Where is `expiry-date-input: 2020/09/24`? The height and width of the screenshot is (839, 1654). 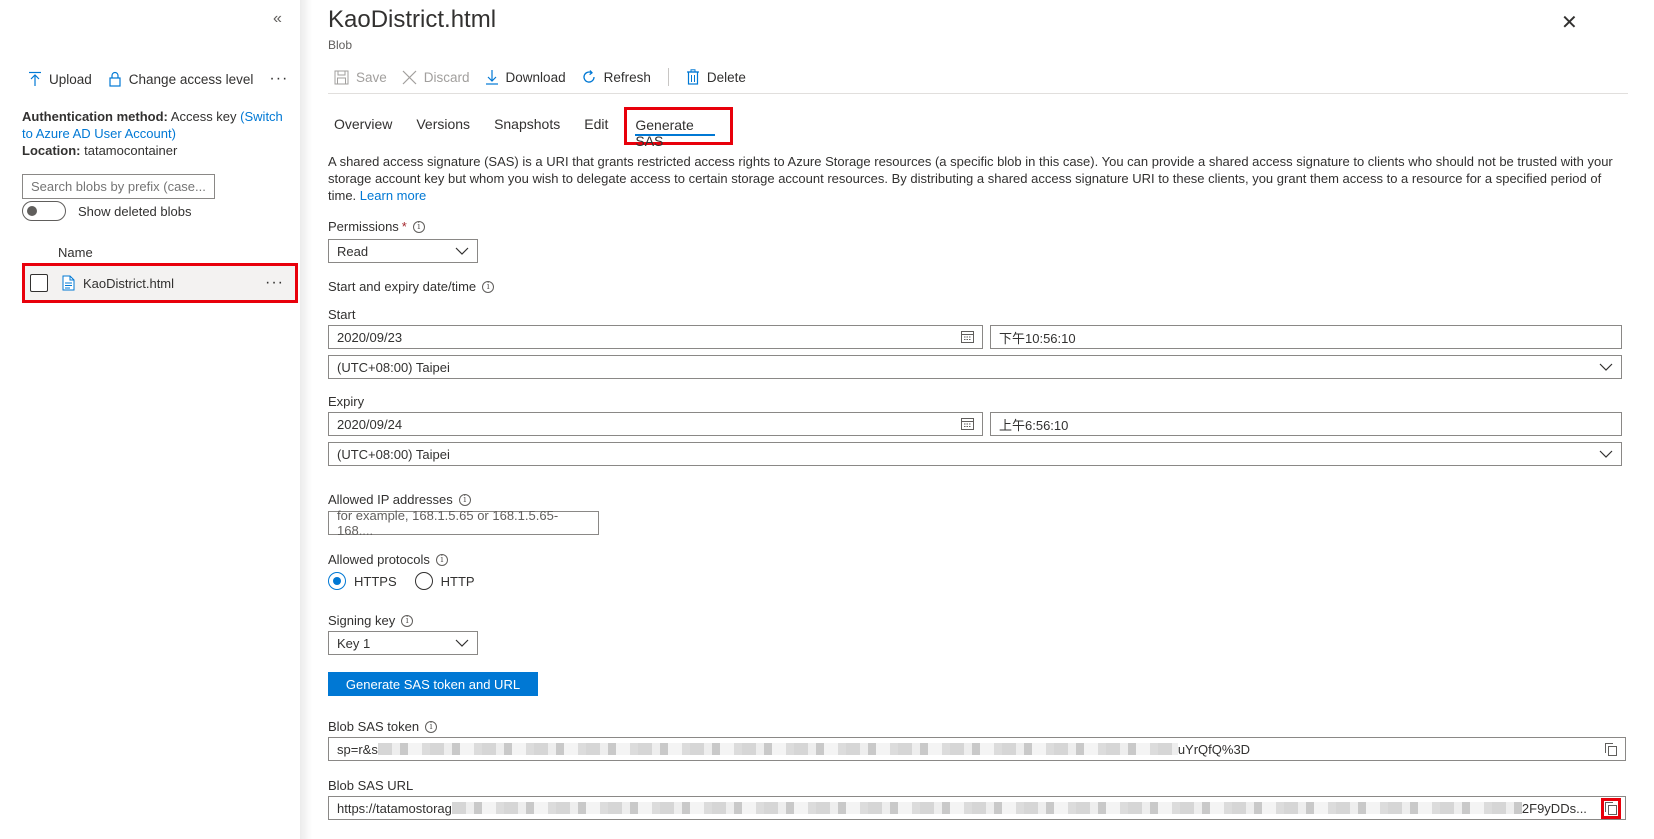
expiry-date-input: 2020/09/24 is located at coordinates (655, 424).